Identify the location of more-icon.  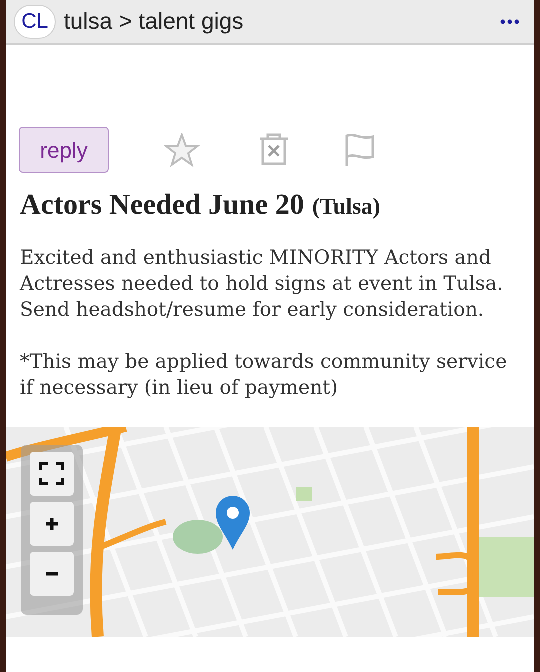
(510, 21).